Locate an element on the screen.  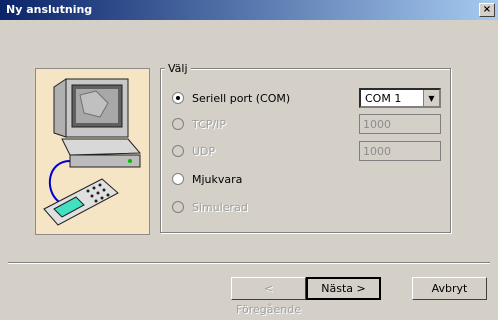
option-udp: UDP is located at coordinates (193, 151).